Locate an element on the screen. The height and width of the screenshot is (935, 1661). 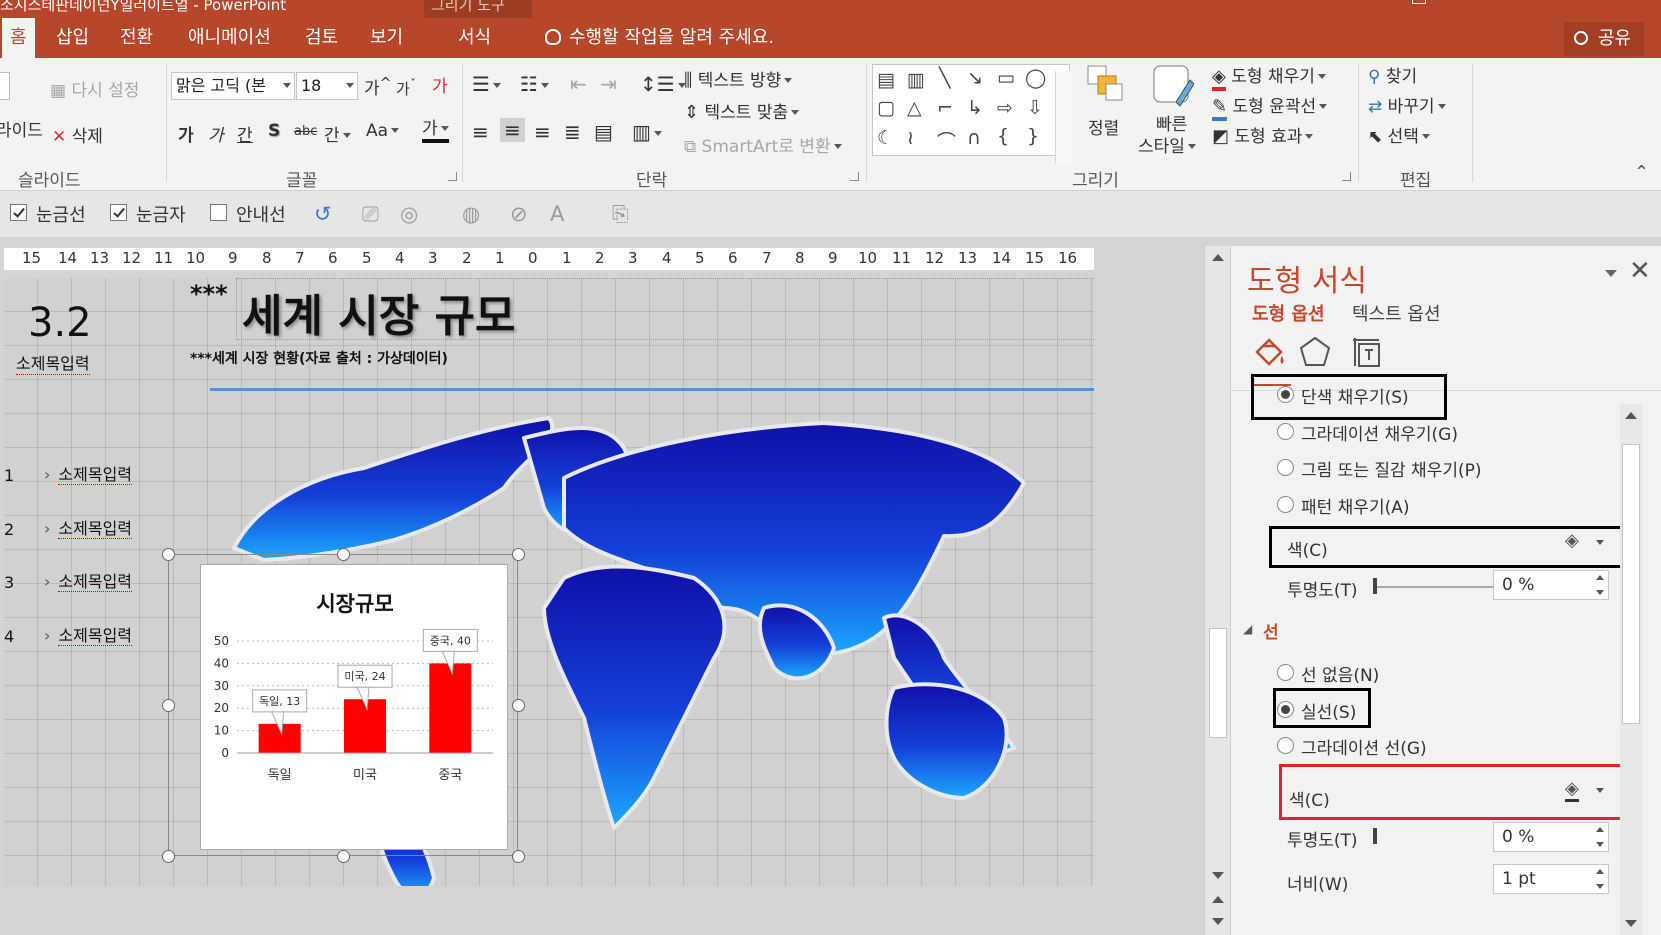
text-effect-icon: A is located at coordinates (557, 214).